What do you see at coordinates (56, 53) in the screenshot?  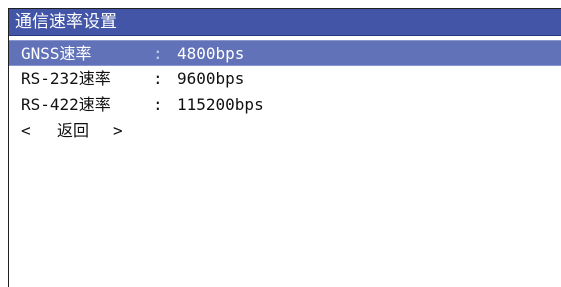 I see `menu-item-label: GNSS速率` at bounding box center [56, 53].